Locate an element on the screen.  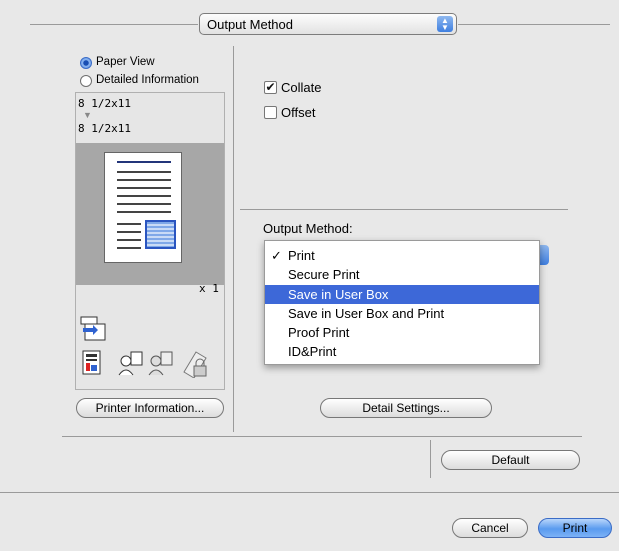
cancel-button: Cancel is located at coordinates (490, 528).